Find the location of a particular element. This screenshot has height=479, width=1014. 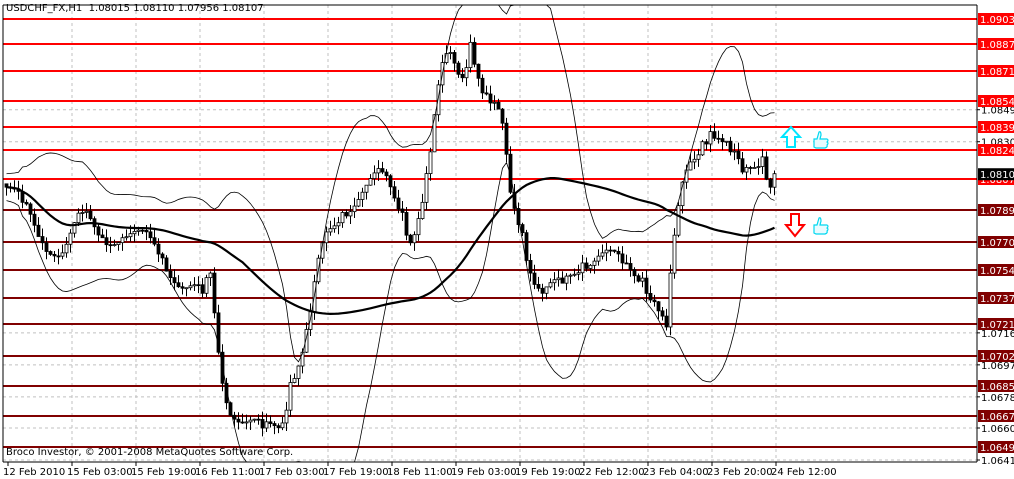

current-price-label: 1.08107 is located at coordinates (997, 175).